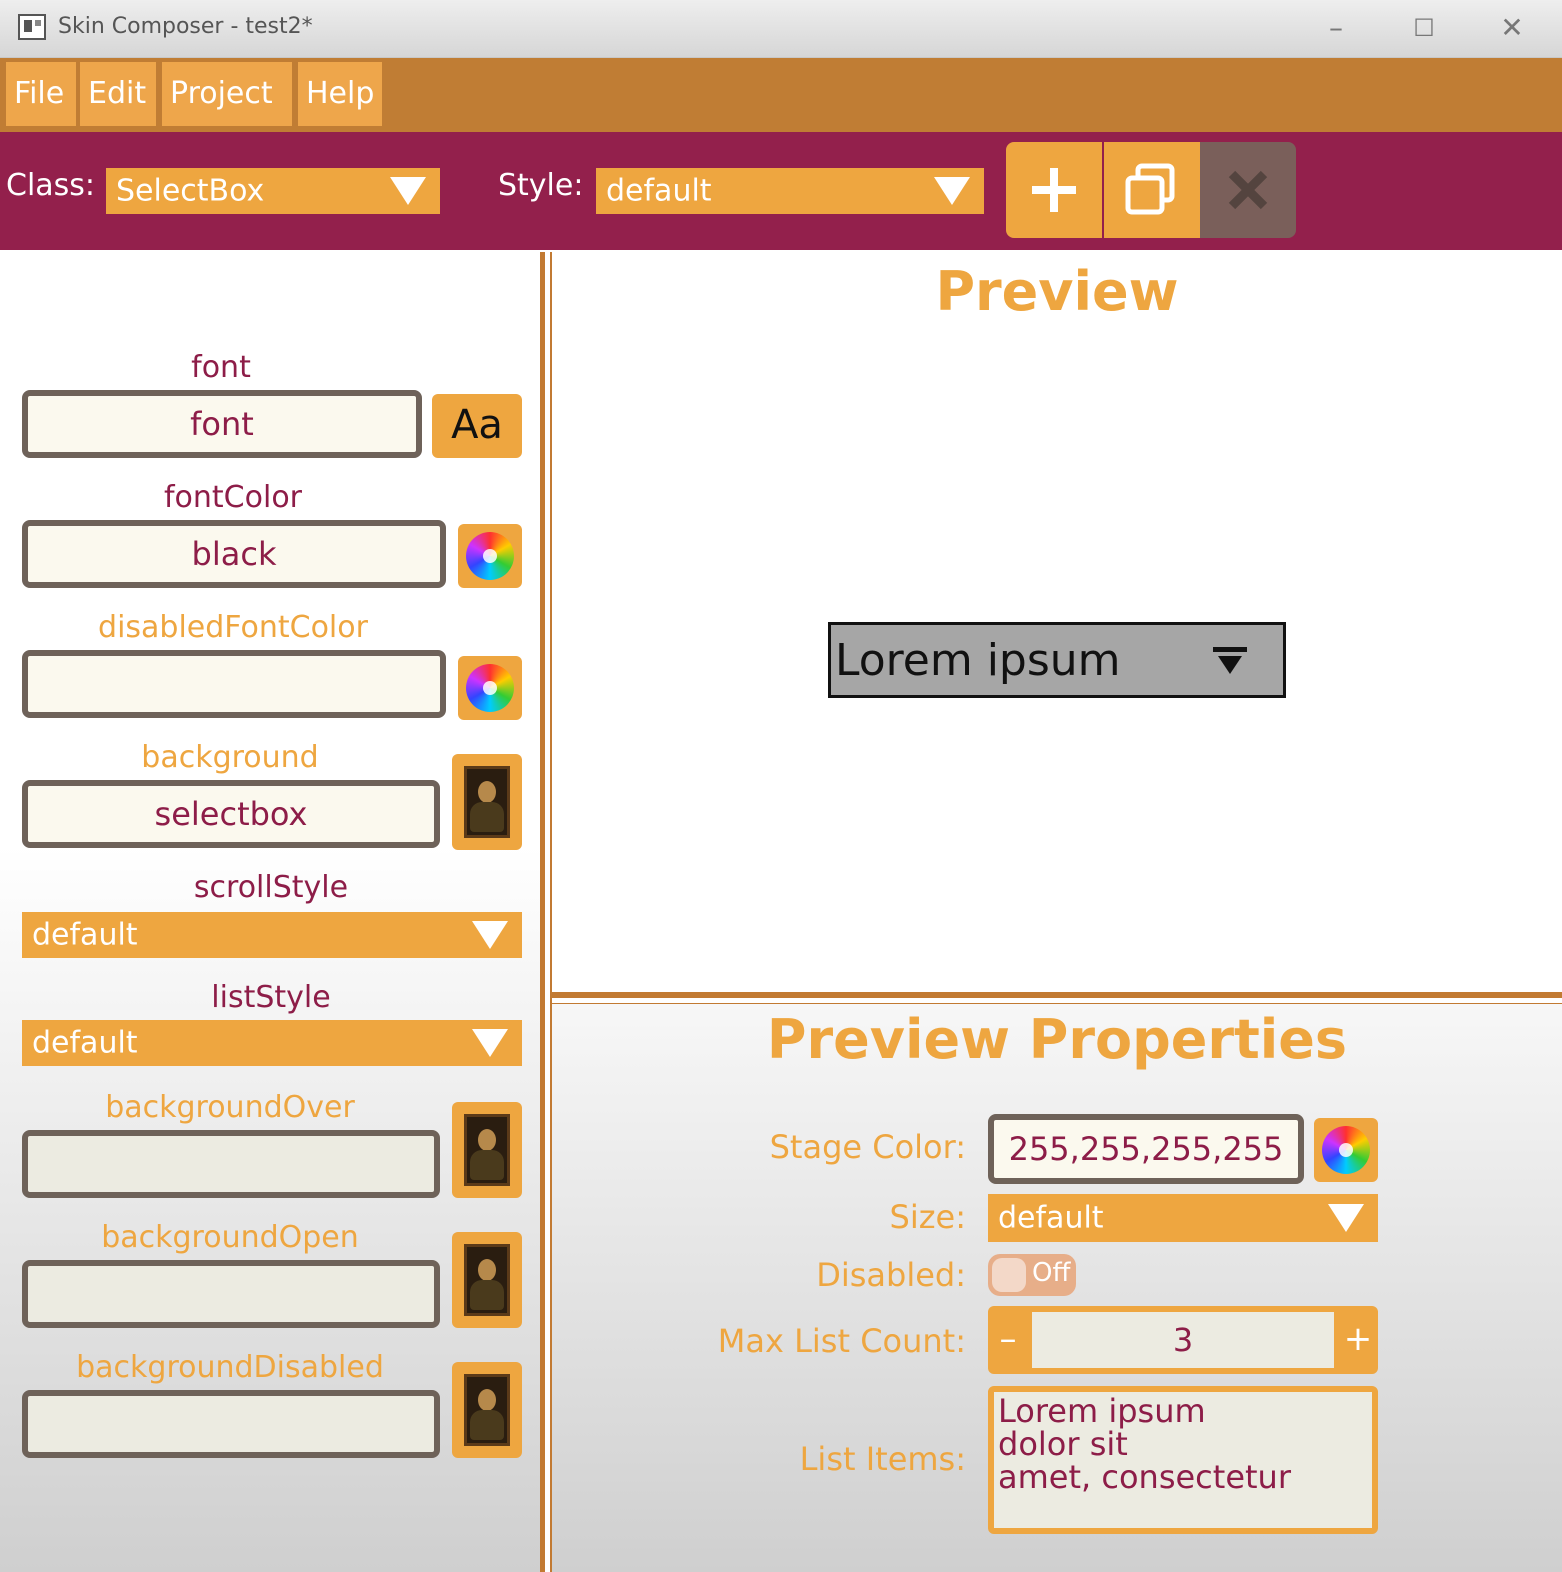 This screenshot has height=1572, width=1562. I want to click on disabled-label: Disabled:, so click(891, 1275).